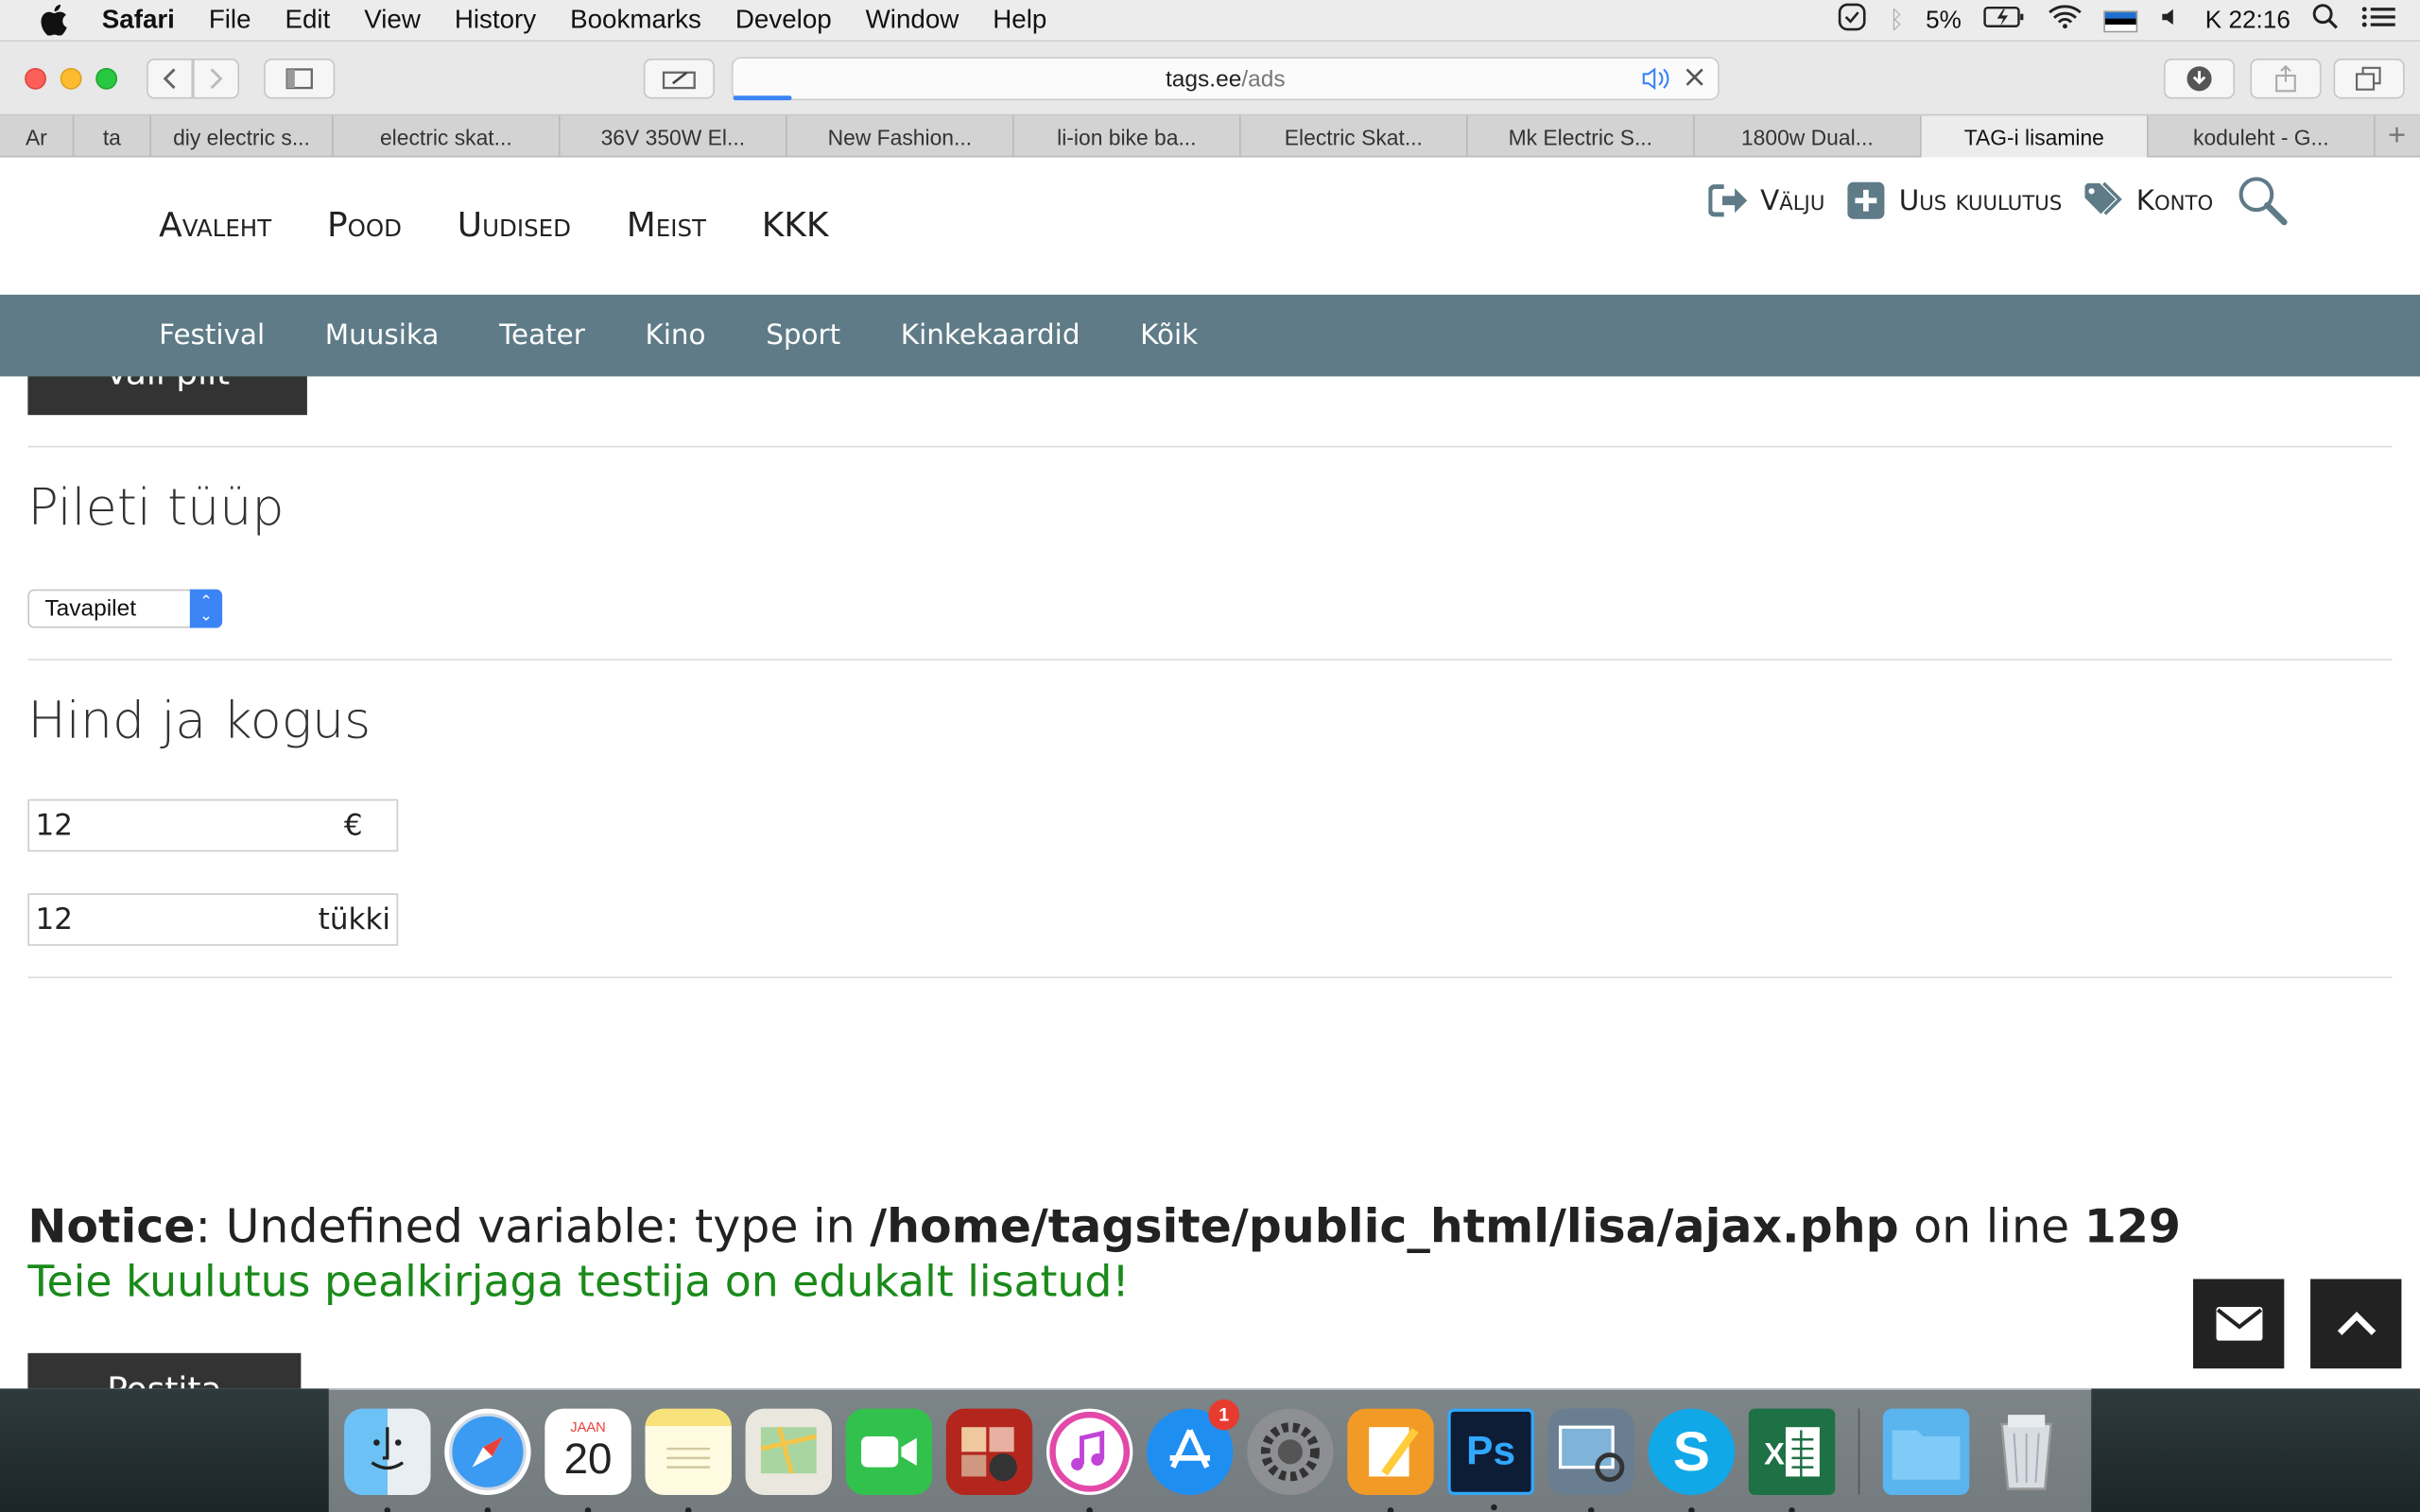  What do you see at coordinates (1089, 1459) in the screenshot?
I see `itunes-app-icon` at bounding box center [1089, 1459].